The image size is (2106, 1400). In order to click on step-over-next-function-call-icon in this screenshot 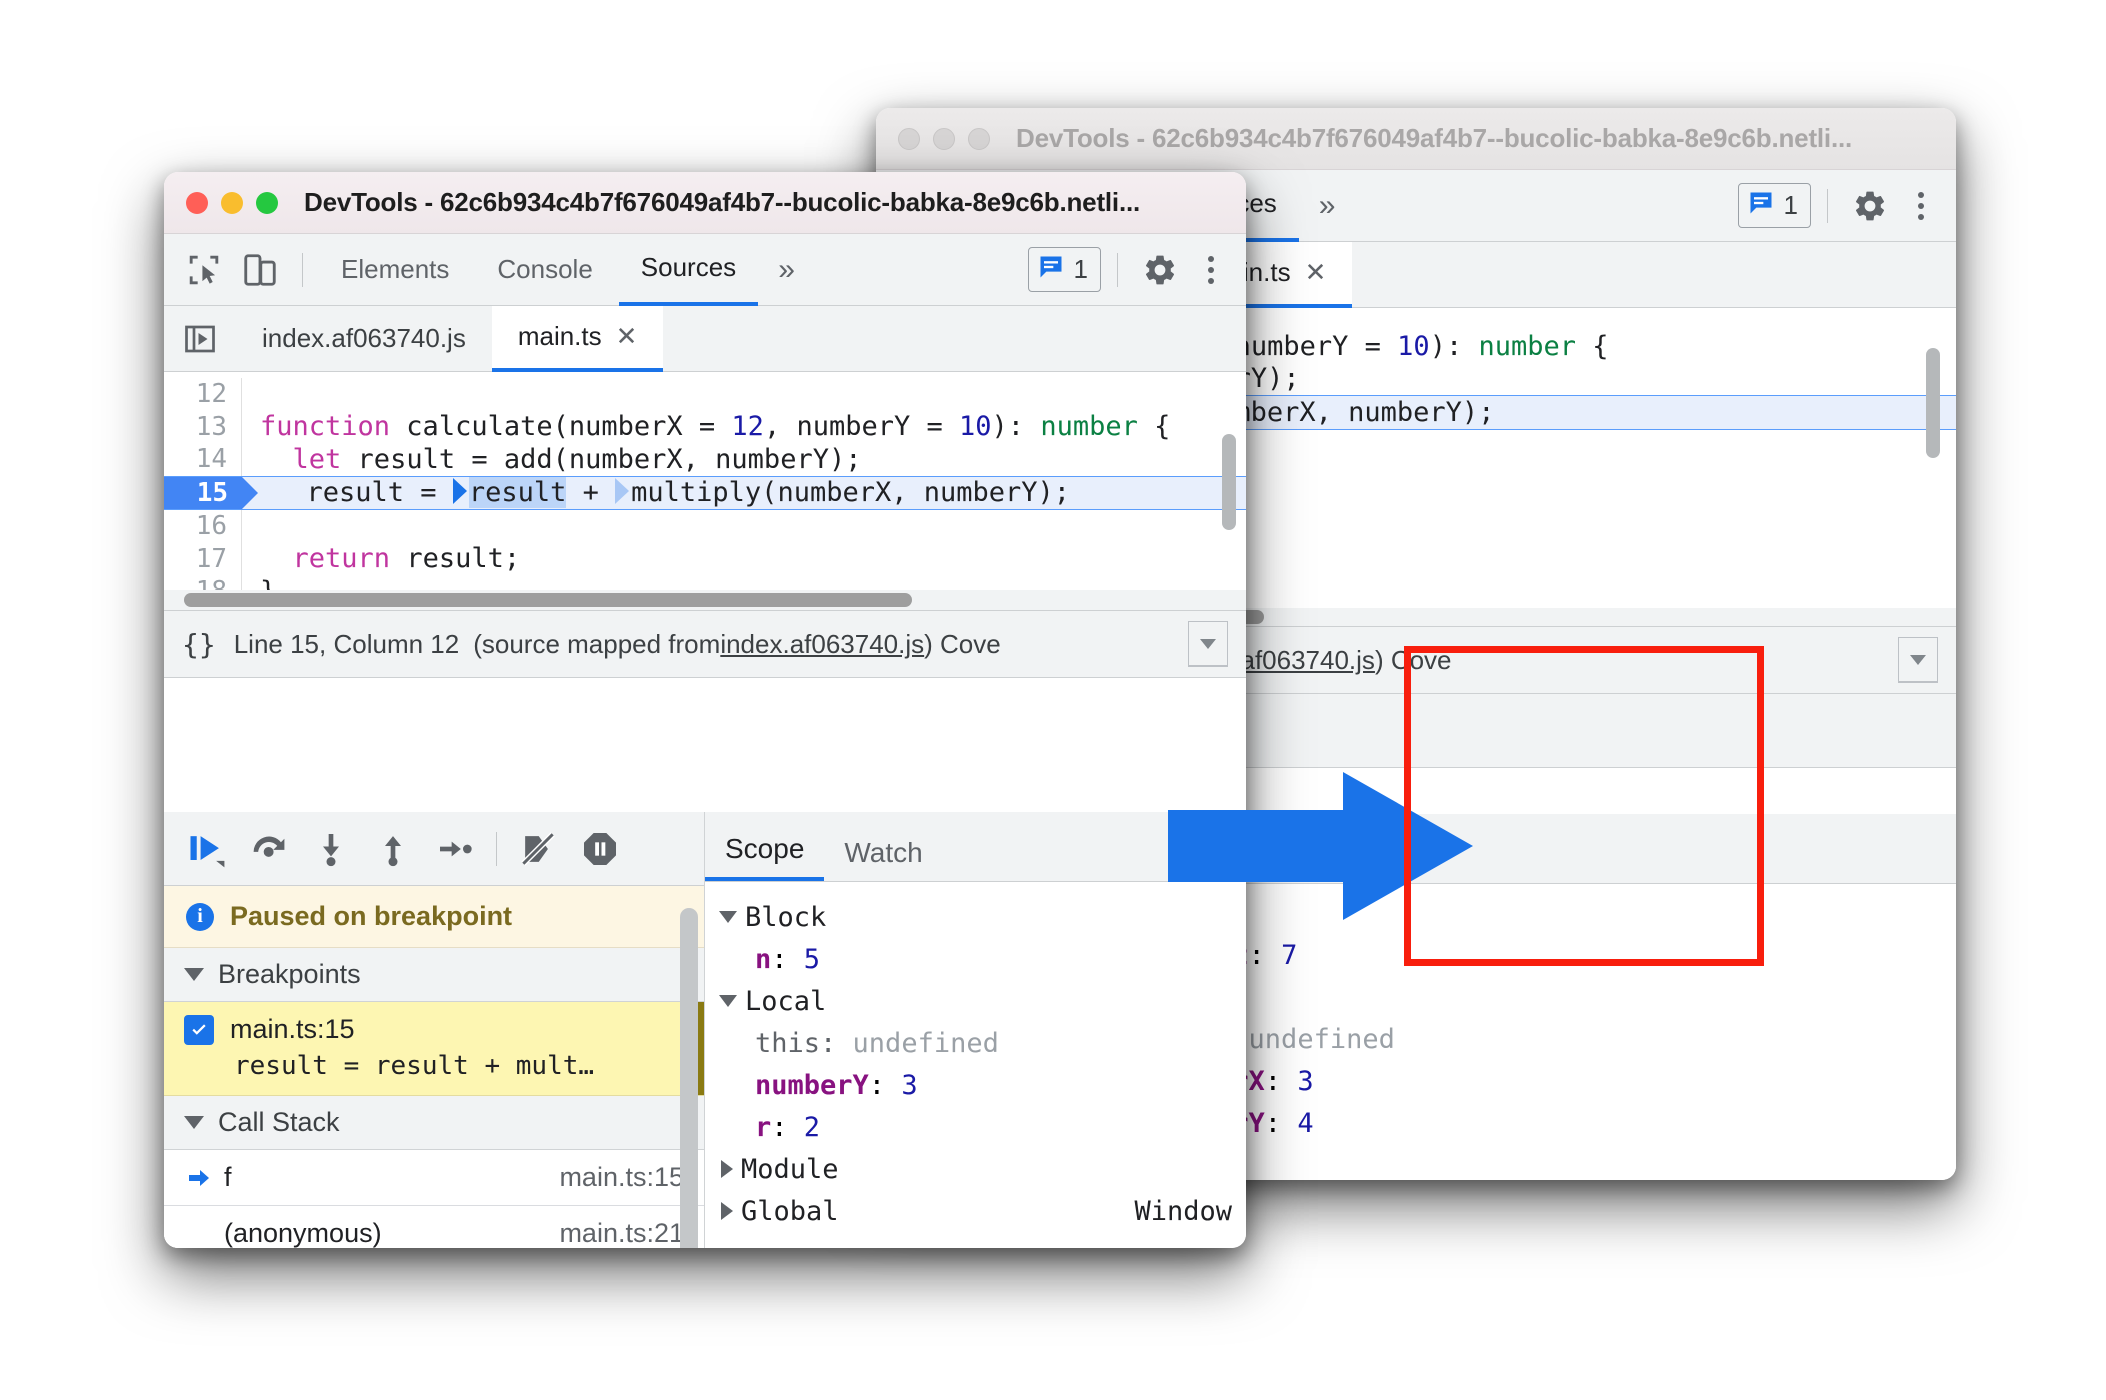, I will do `click(269, 849)`.